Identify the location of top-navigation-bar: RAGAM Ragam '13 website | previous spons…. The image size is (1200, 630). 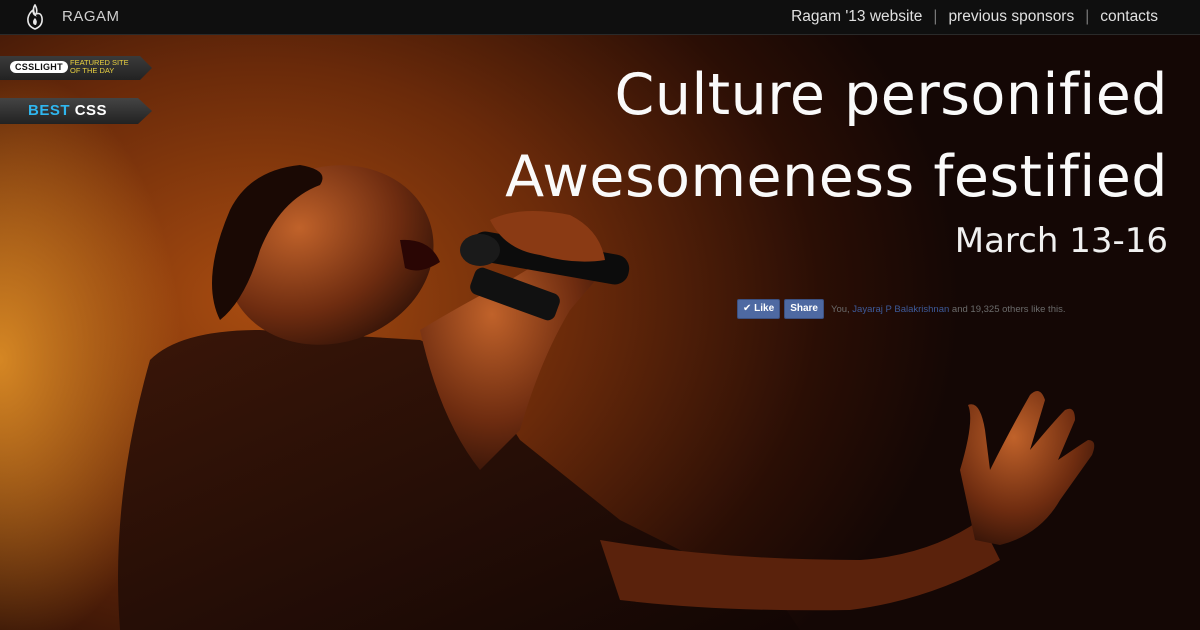
(600, 17).